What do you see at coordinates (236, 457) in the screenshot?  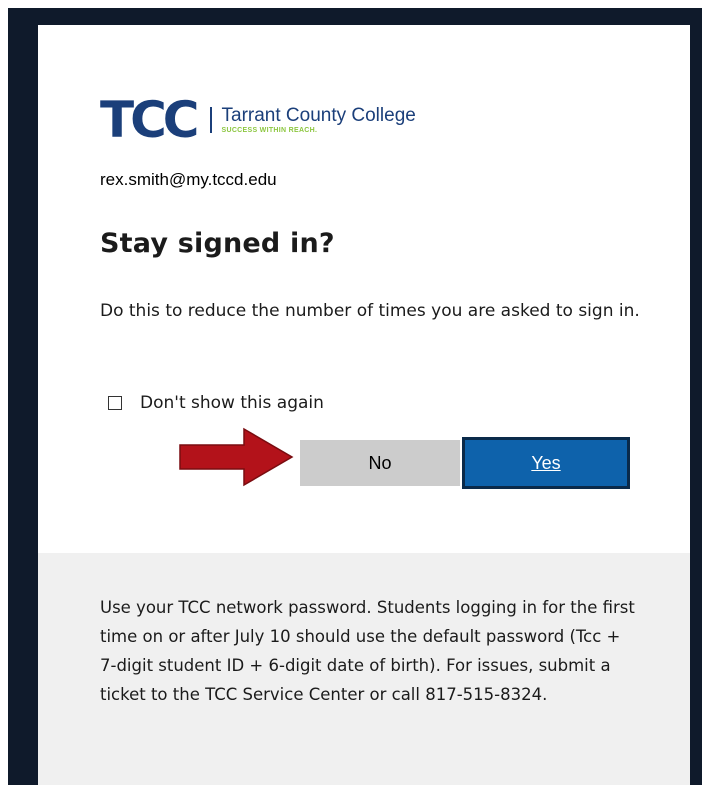 I see `red-arrow-icon` at bounding box center [236, 457].